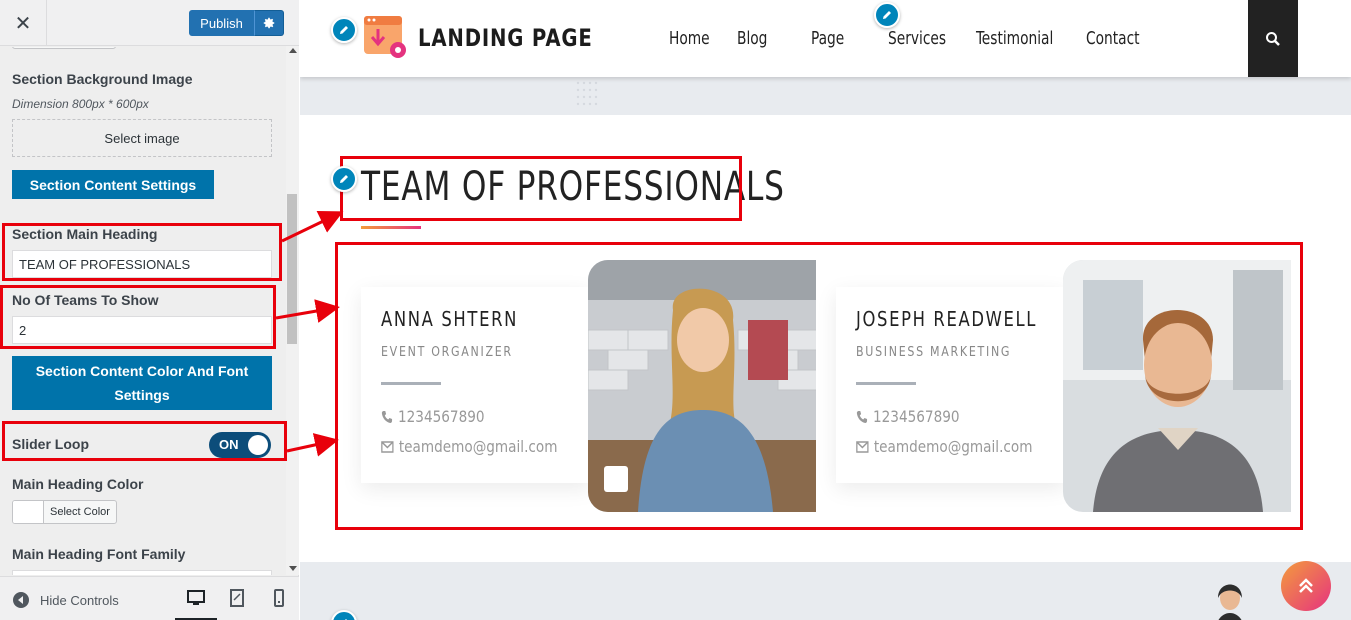 The height and width of the screenshot is (620, 1351). What do you see at coordinates (142, 383) in the screenshot?
I see `color-font-settings-button: Section Content Color And Font Settings` at bounding box center [142, 383].